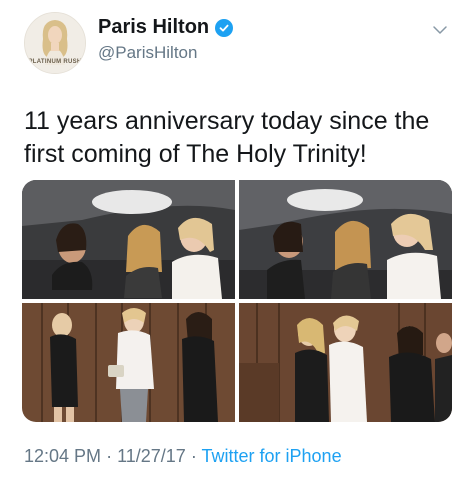  I want to click on avatar-brand-text: PLATINUM RUSH, so click(55, 62).